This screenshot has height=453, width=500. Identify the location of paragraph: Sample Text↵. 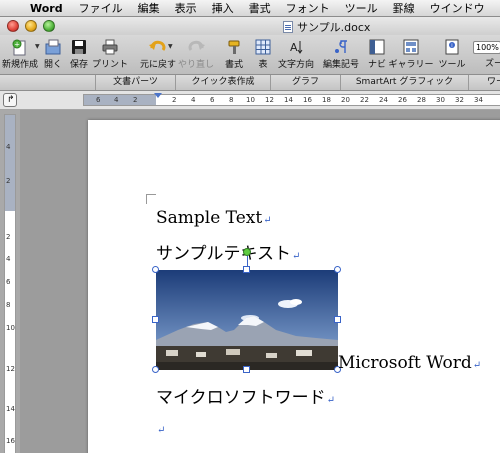
(214, 218).